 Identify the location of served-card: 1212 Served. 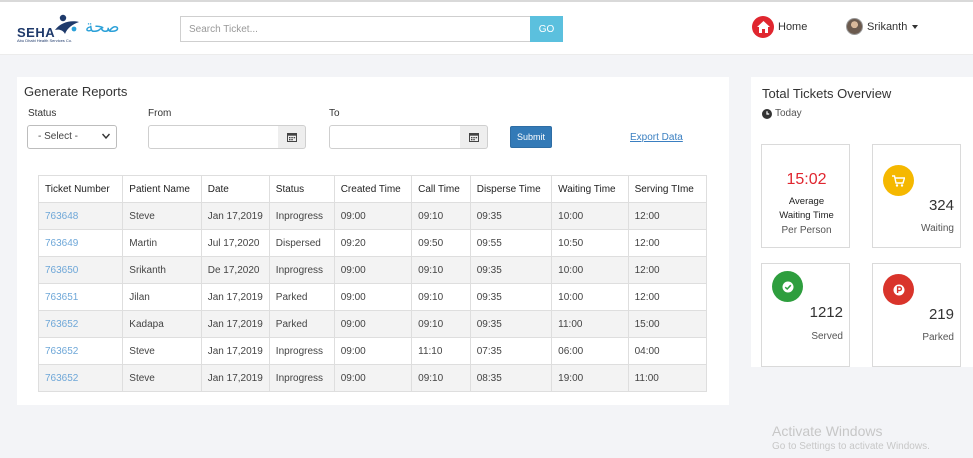
(805, 315).